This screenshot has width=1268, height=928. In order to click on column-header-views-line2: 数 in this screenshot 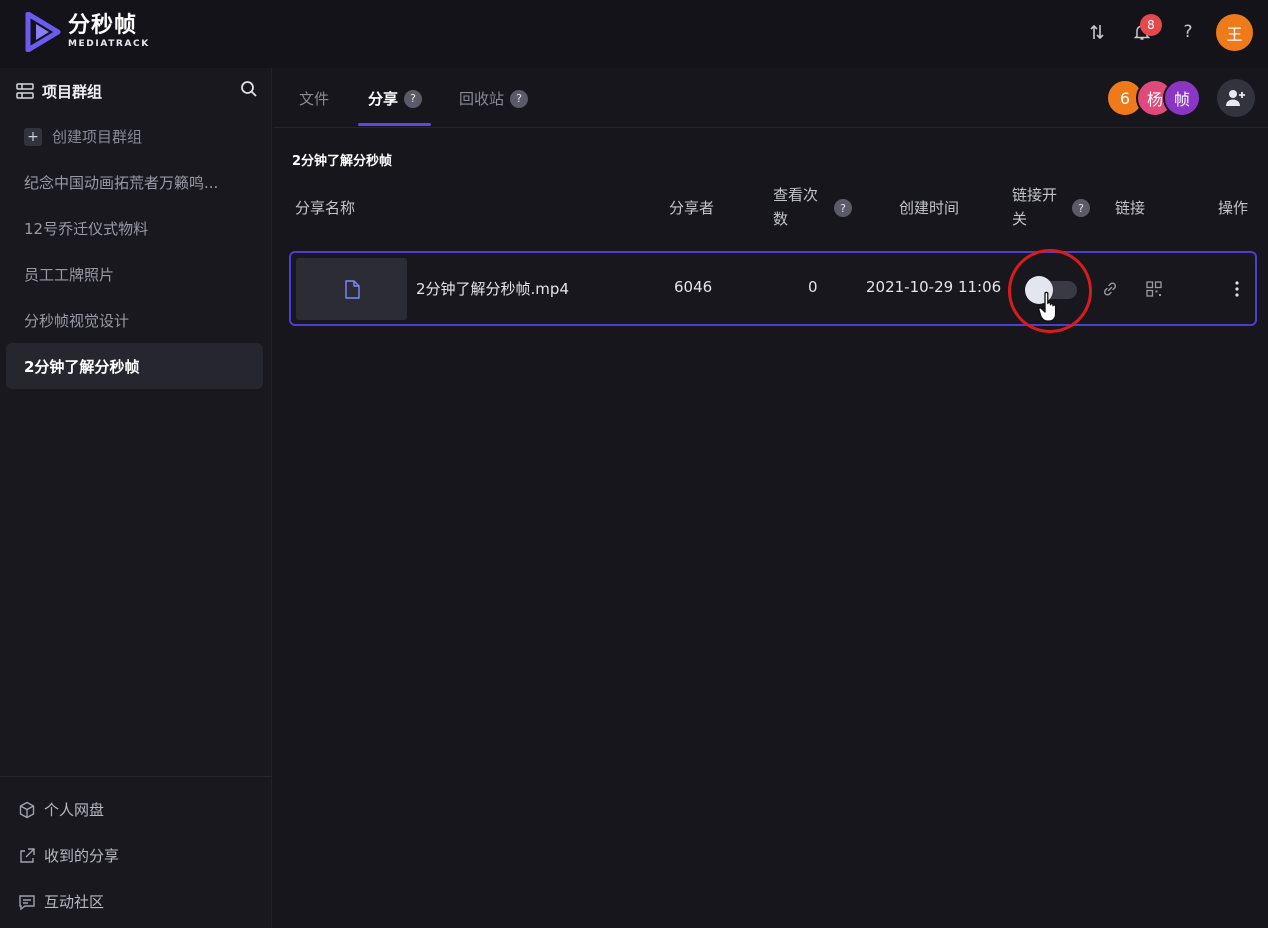, I will do `click(781, 219)`.